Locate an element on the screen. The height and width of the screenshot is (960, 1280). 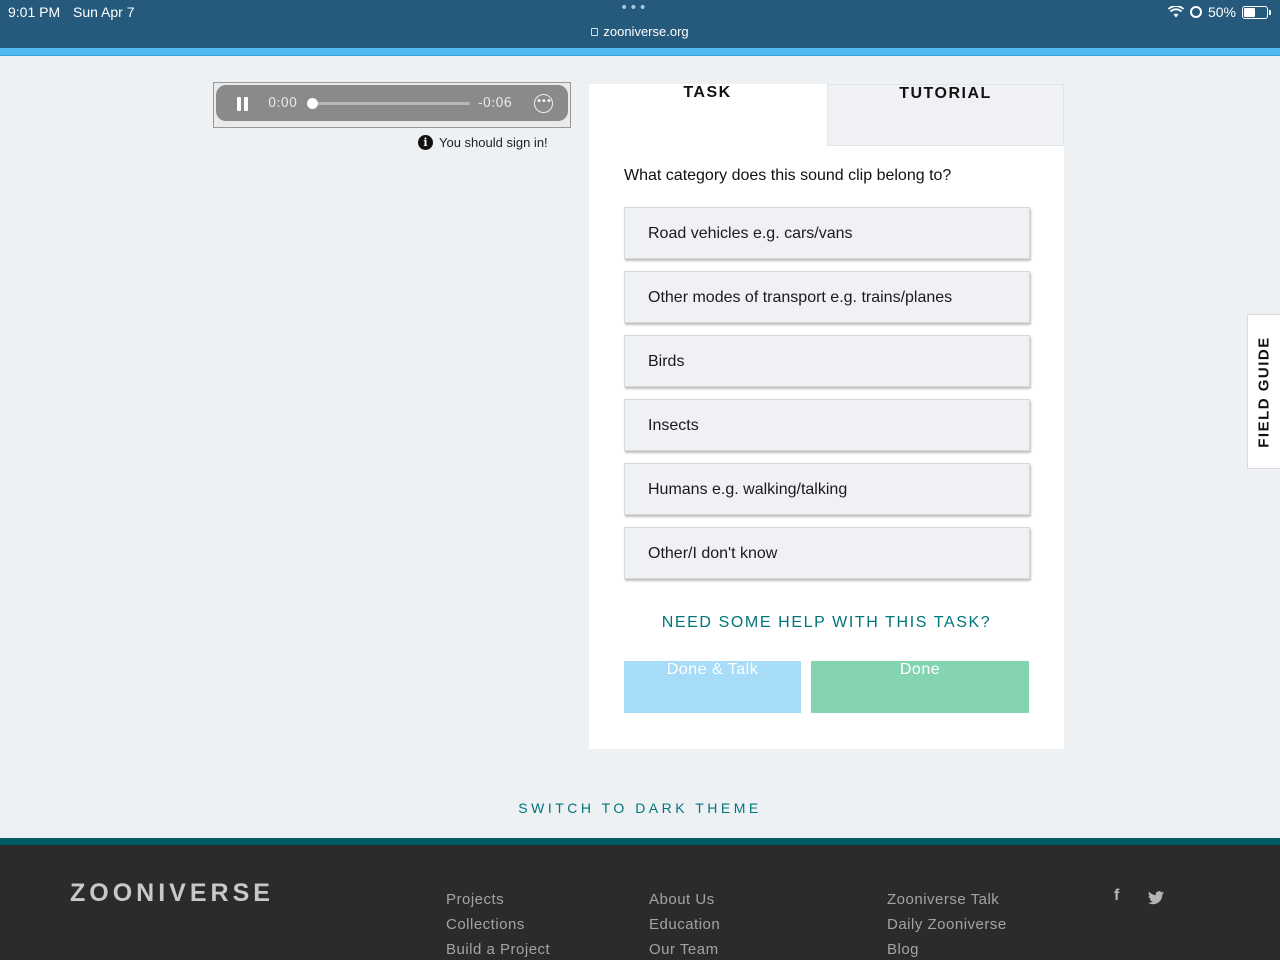
lock-icon is located at coordinates (595, 32).